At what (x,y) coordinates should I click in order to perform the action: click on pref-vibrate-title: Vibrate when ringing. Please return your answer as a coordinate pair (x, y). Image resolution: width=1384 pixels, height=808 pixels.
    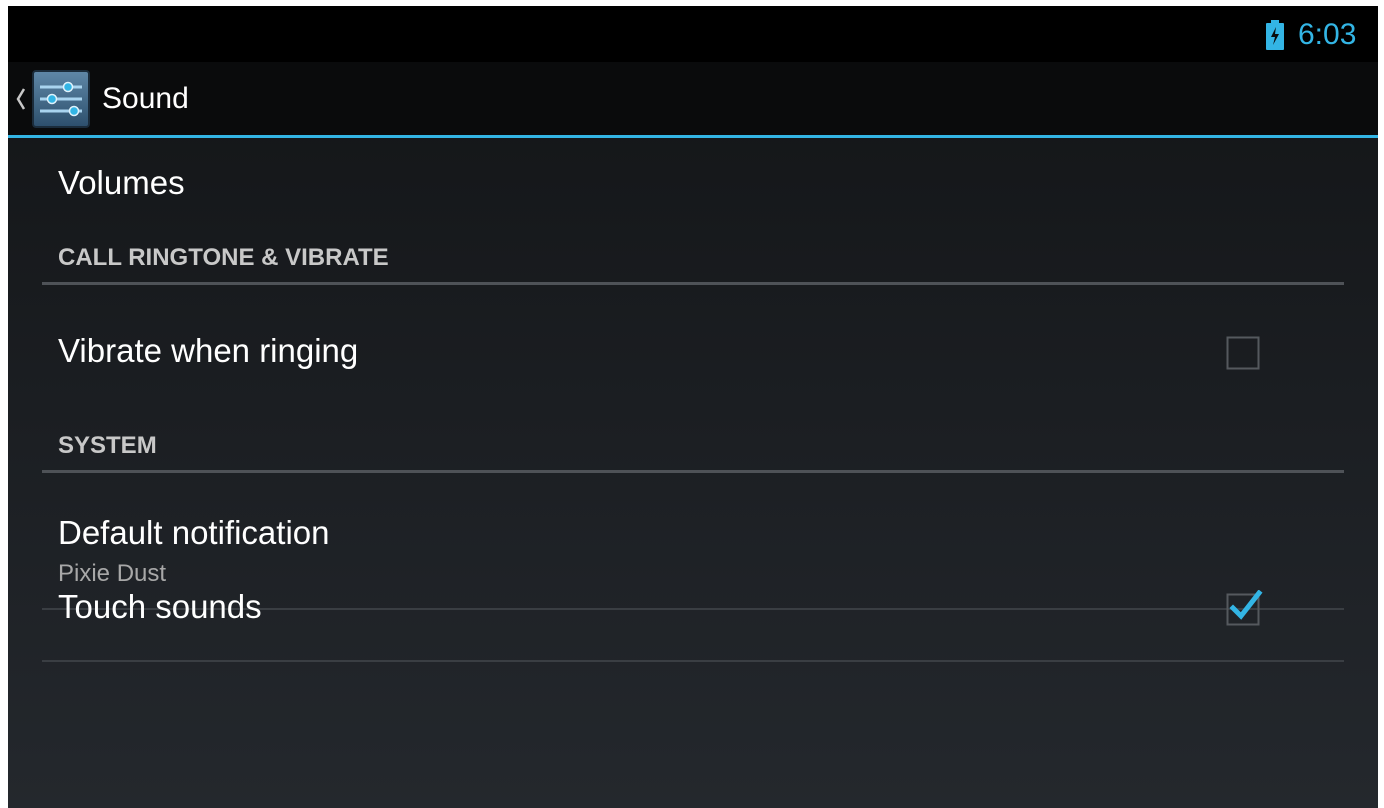
    Looking at the image, I should click on (208, 350).